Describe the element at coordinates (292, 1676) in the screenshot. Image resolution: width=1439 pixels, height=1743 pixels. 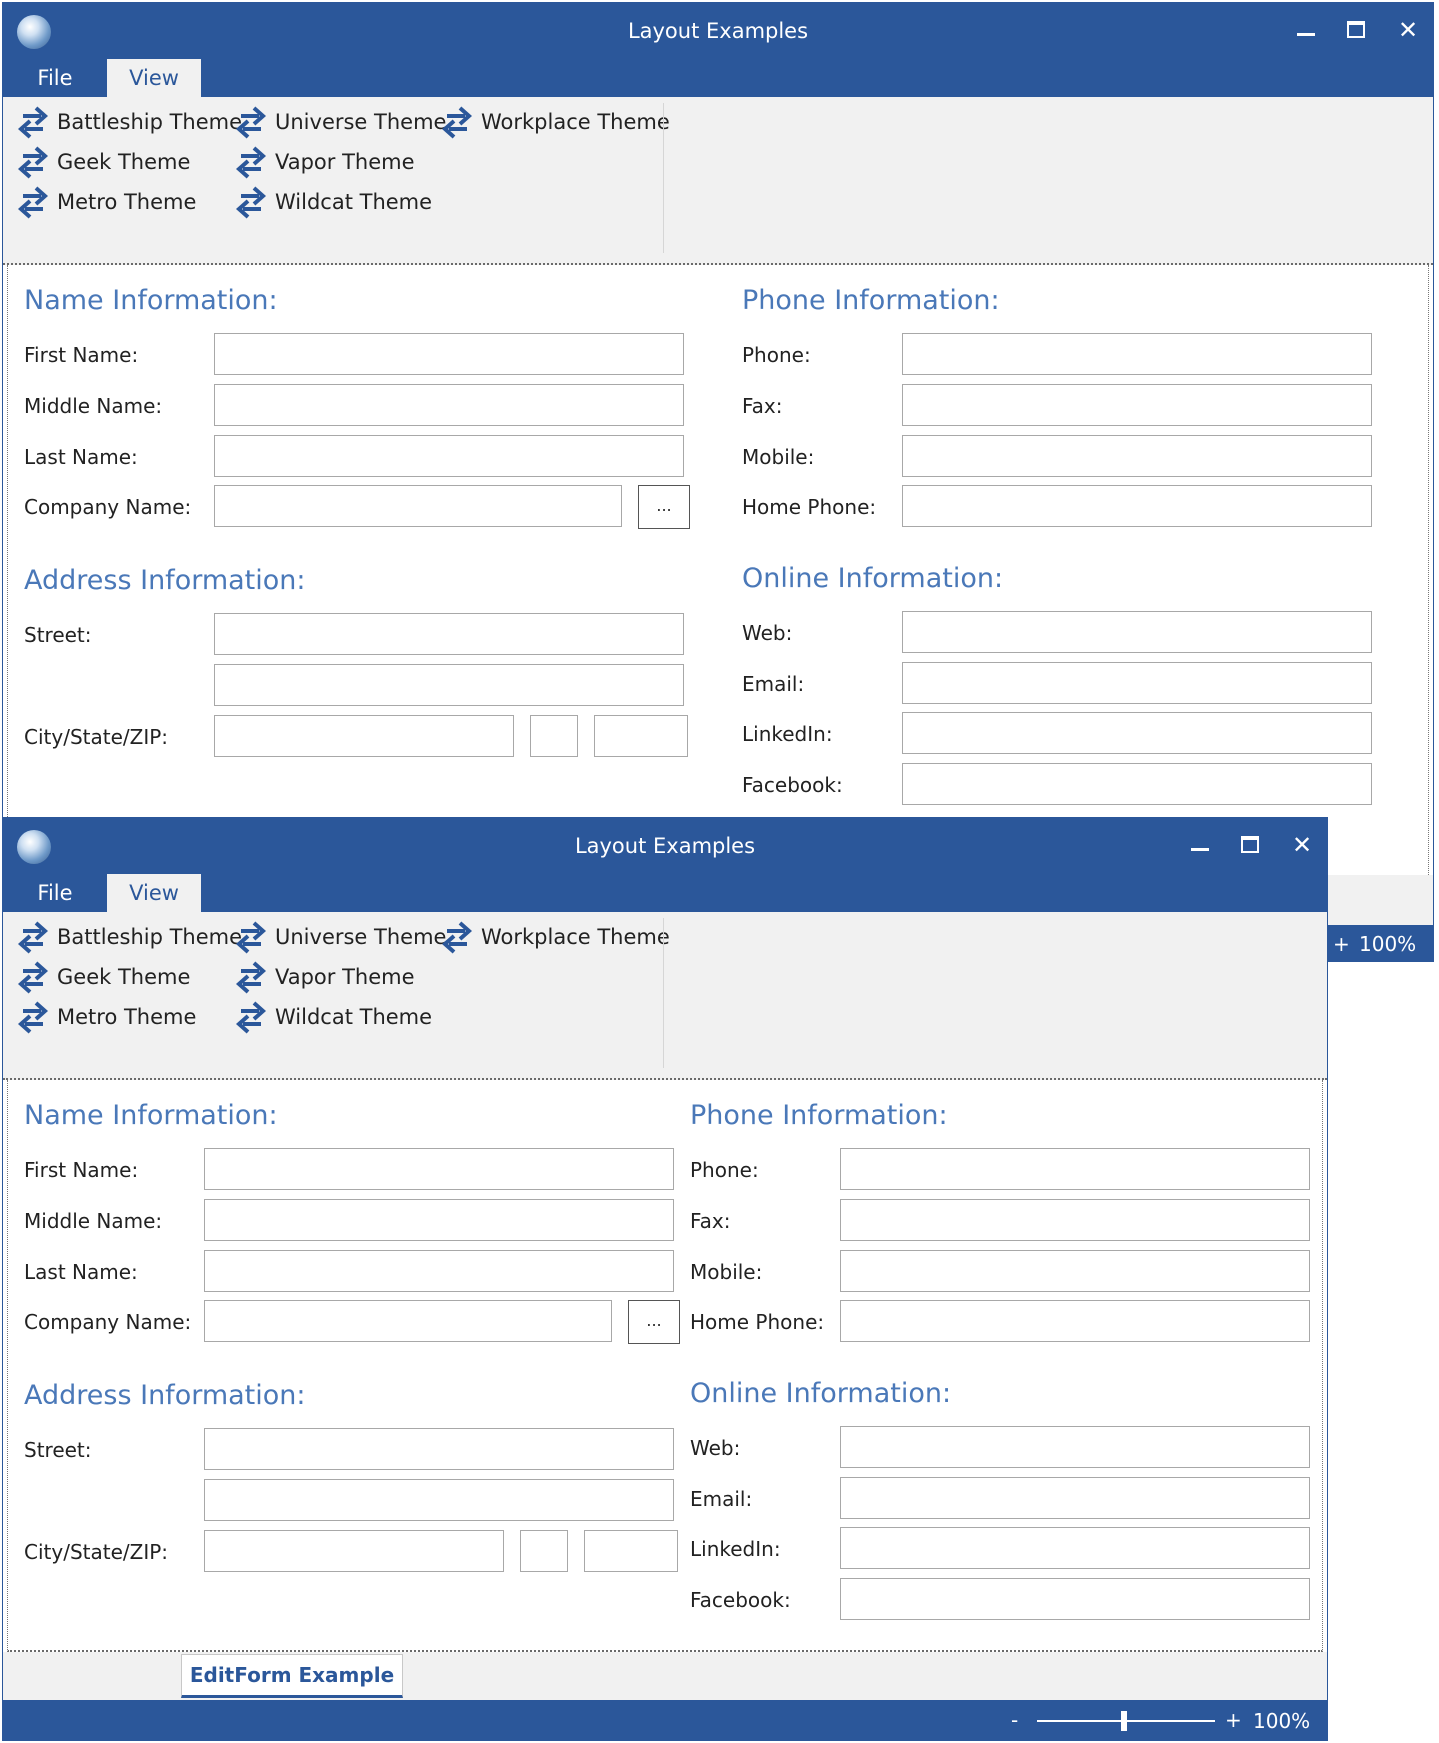
I see `tab-editform-example: EditForm Example` at that location.